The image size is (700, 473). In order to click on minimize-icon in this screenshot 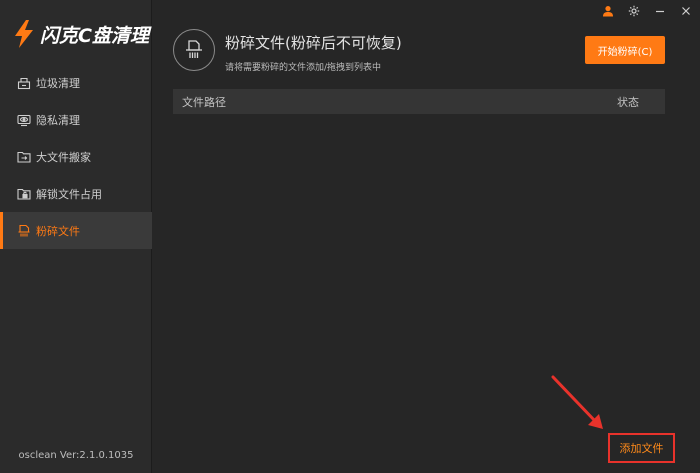, I will do `click(660, 11)`.